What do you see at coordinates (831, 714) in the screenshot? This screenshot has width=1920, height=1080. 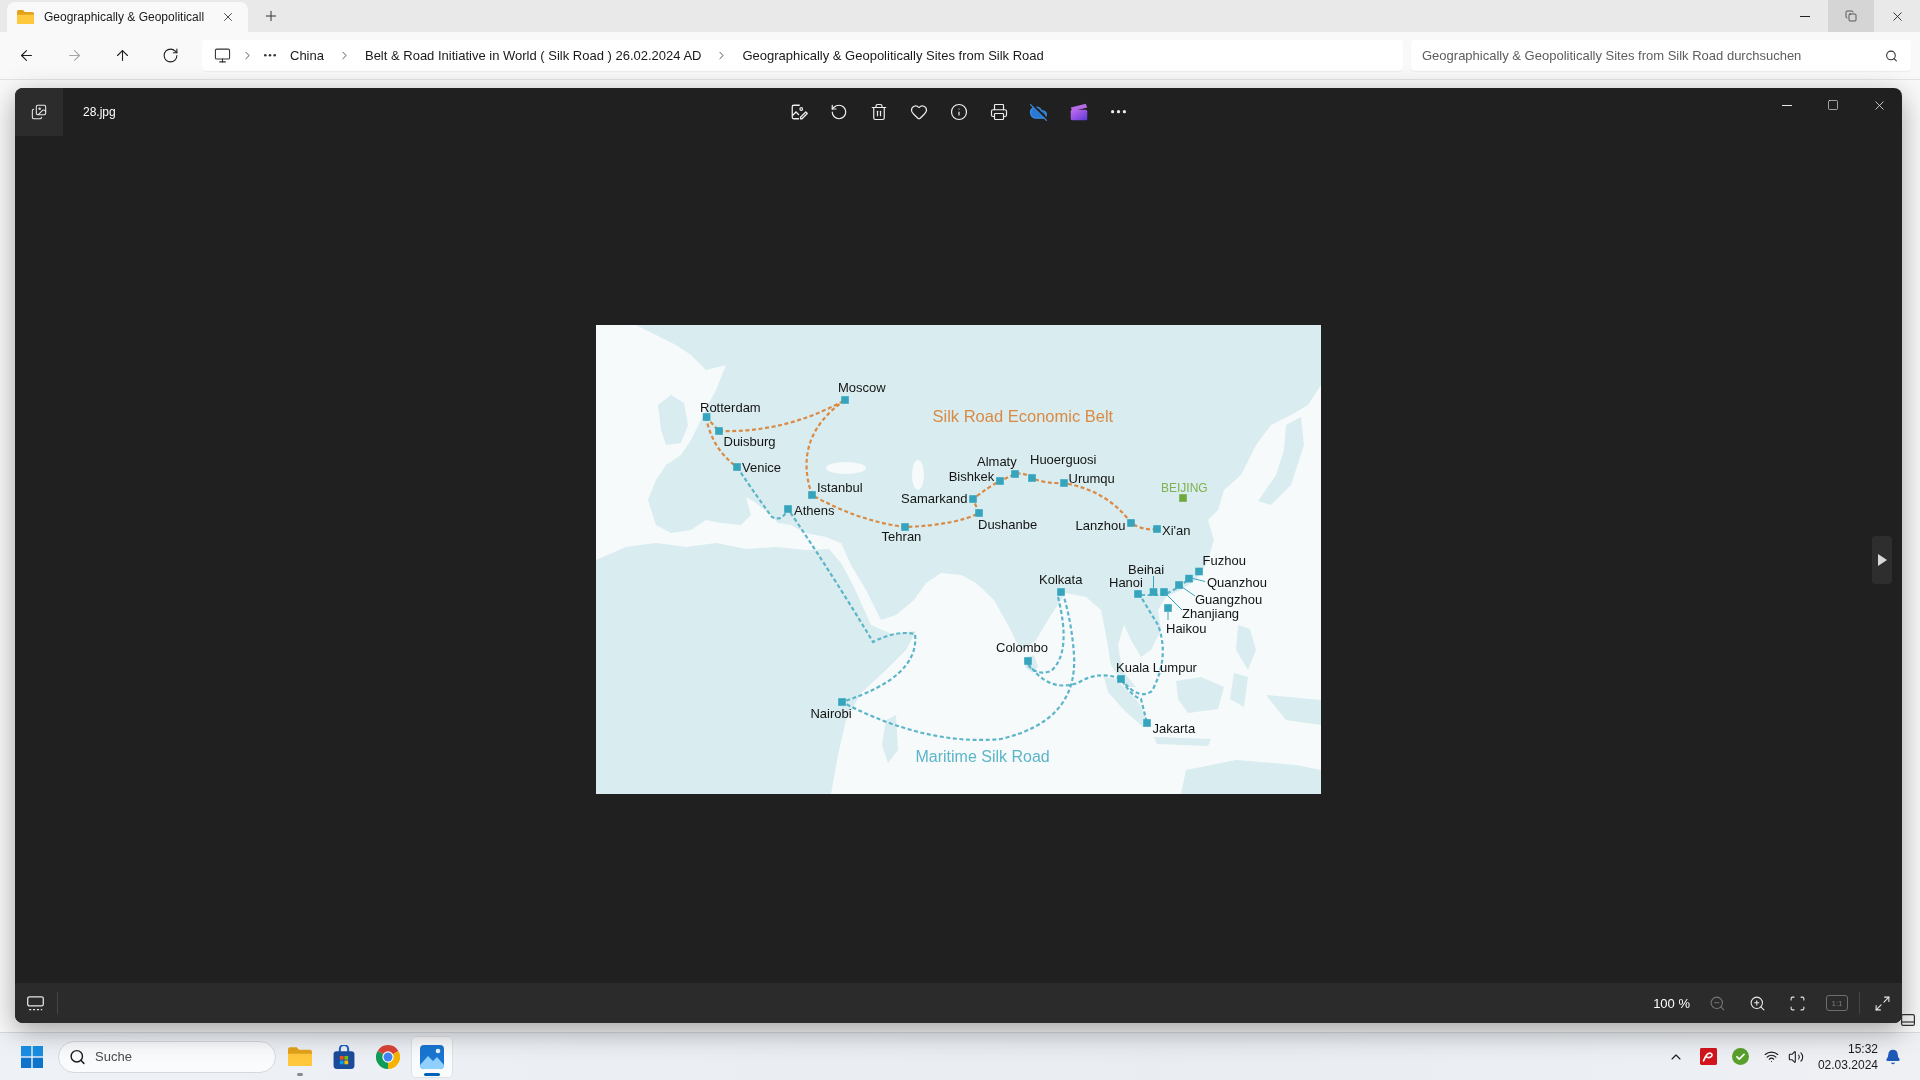 I see `city-label: Nairobi` at bounding box center [831, 714].